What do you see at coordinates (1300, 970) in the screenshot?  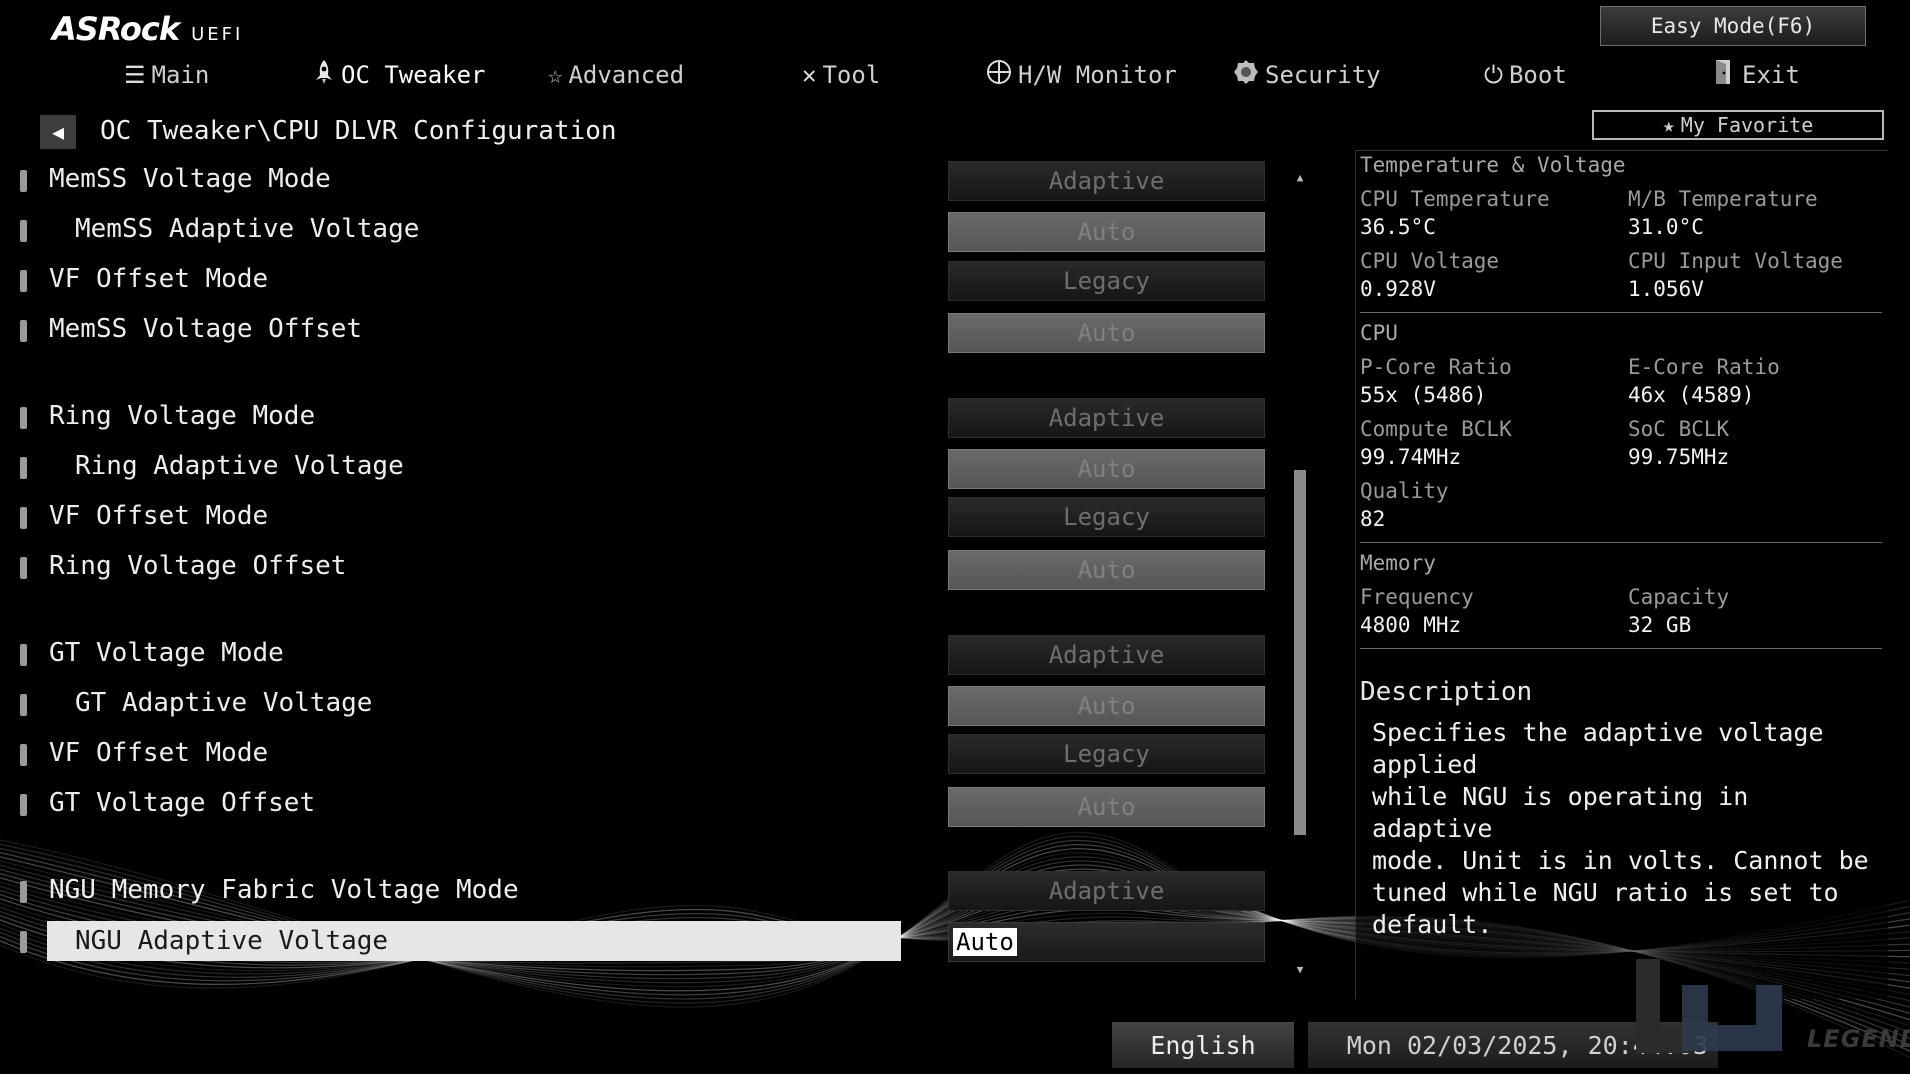 I see `scroll-down-arrow-icon: ▼` at bounding box center [1300, 970].